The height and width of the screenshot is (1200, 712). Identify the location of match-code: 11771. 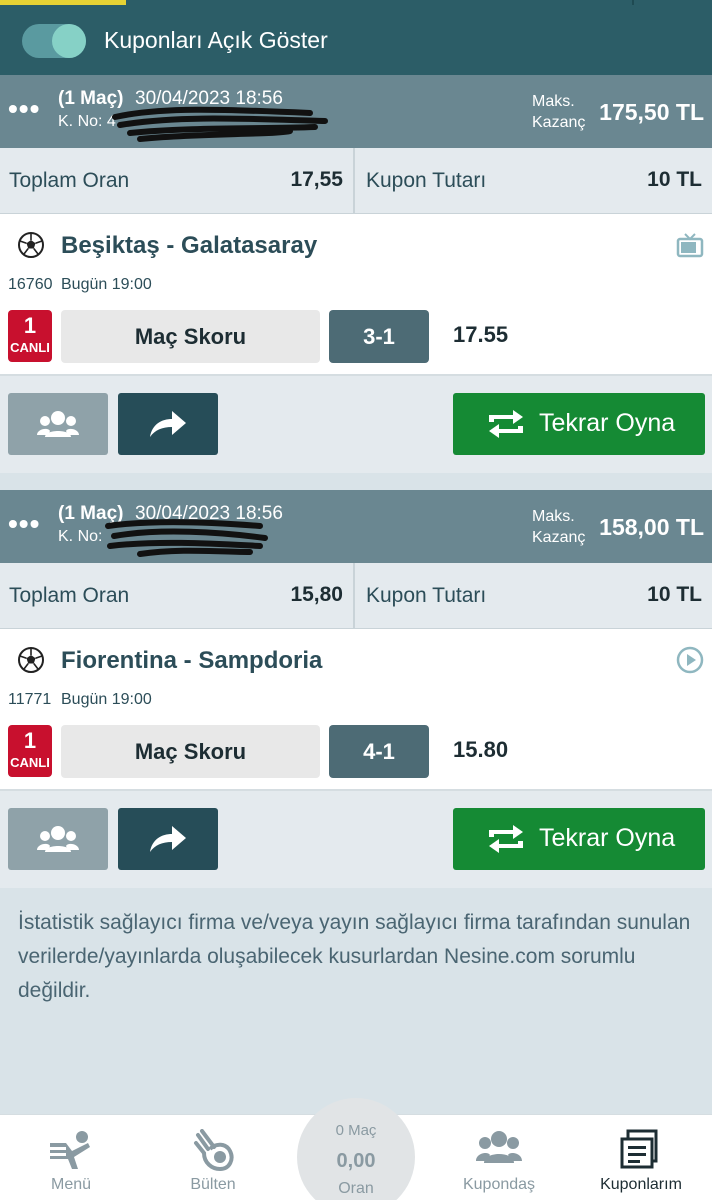
(30, 699).